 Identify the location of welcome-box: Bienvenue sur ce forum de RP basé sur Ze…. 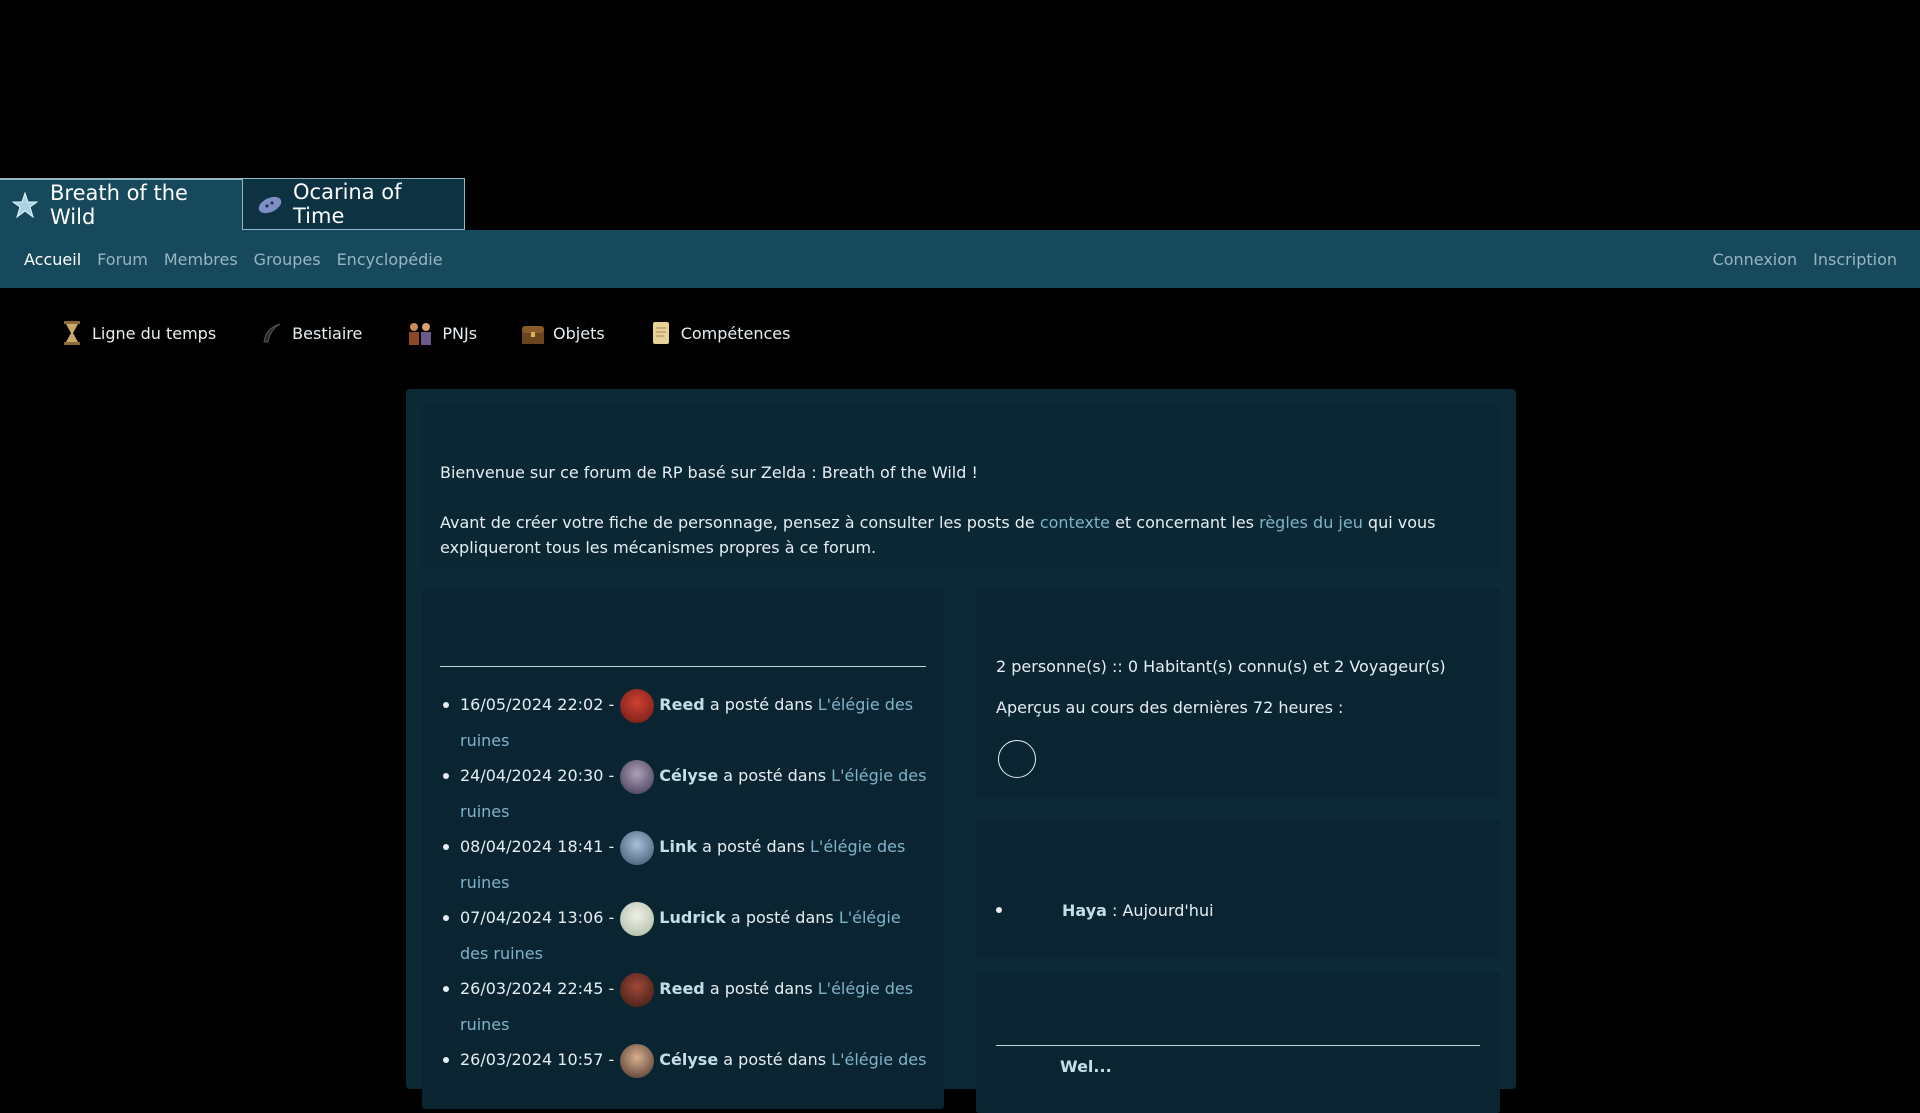
(961, 487).